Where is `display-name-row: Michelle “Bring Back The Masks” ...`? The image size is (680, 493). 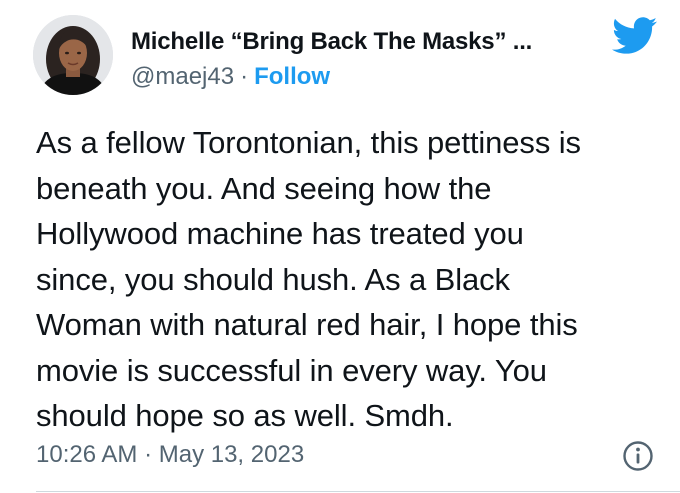
display-name-row: Michelle “Bring Back The Masks” ... is located at coordinates (331, 42).